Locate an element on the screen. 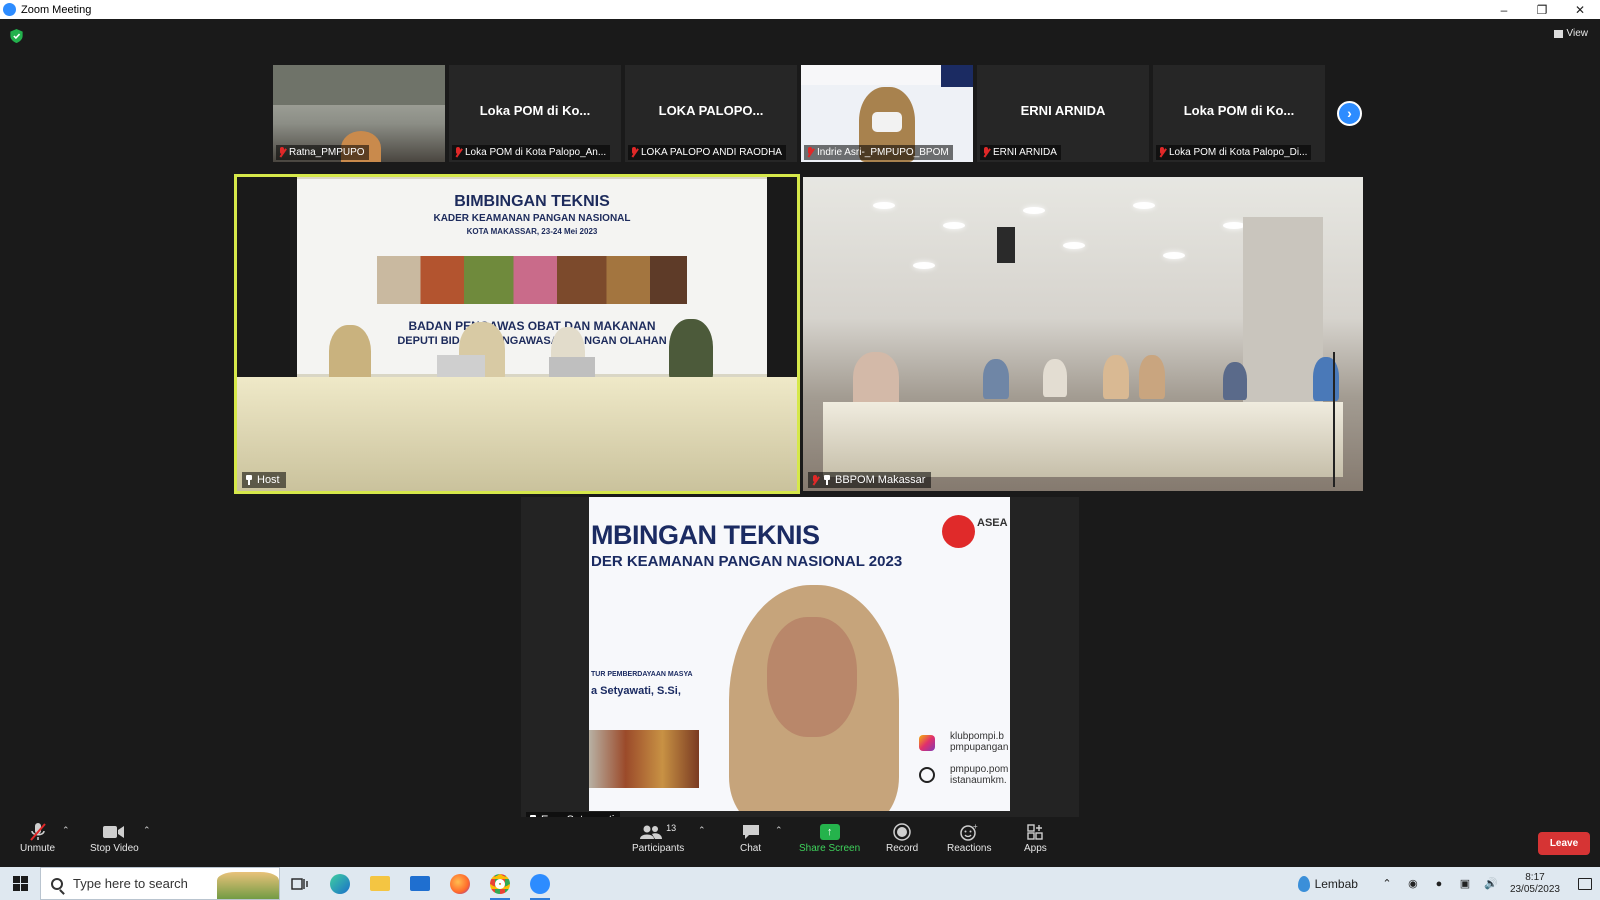 This screenshot has width=1600, height=900. participants-button: 13 Participants is located at coordinates (658, 837).